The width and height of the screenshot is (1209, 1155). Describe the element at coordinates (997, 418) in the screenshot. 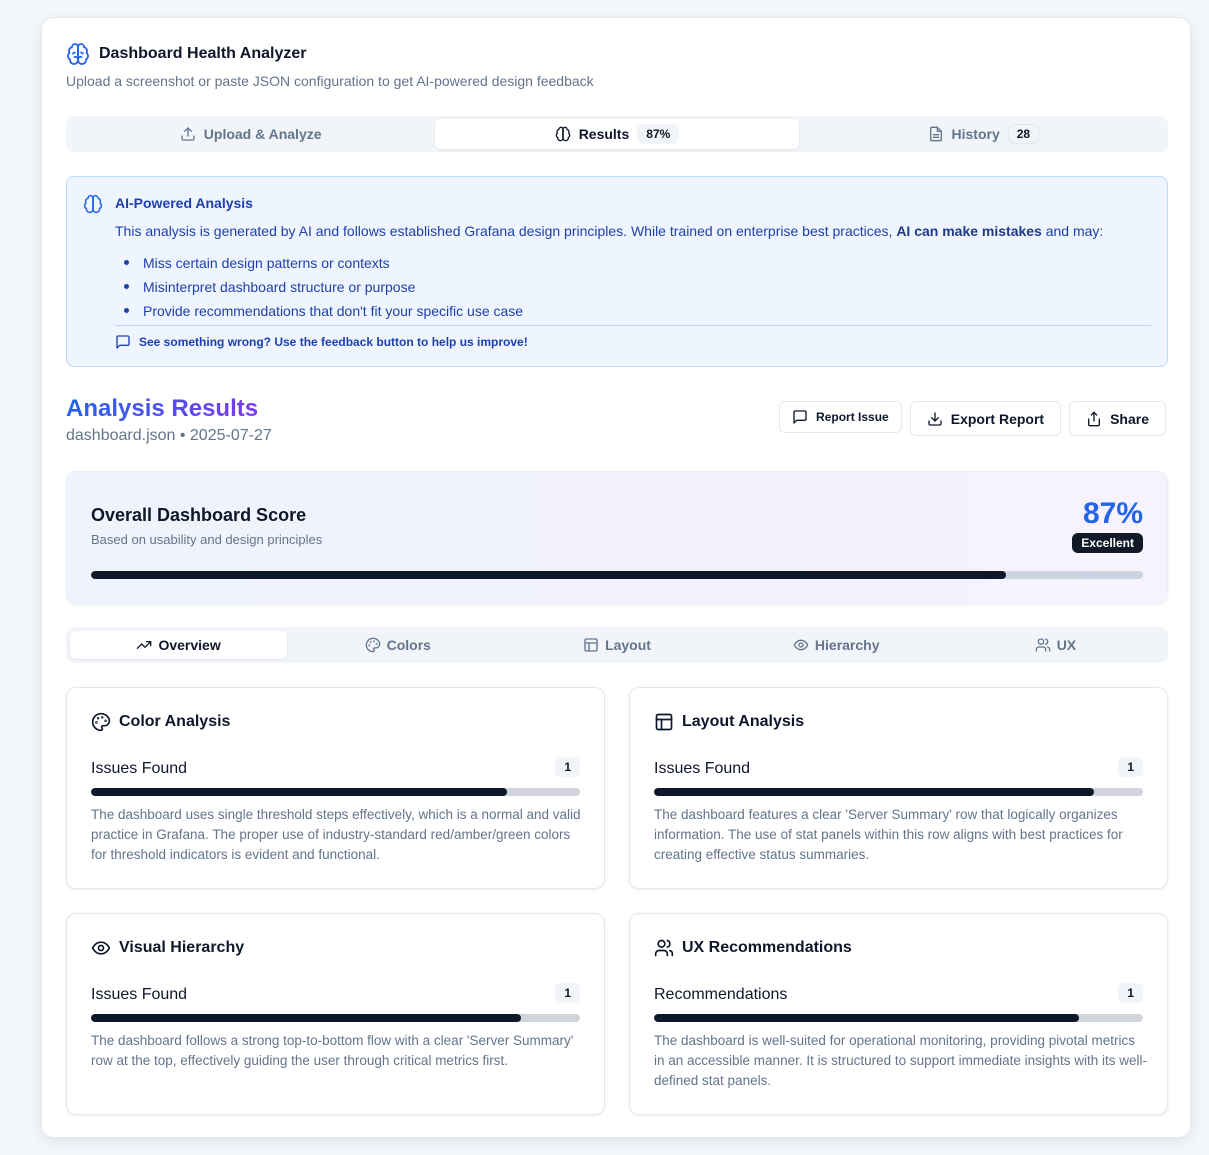

I see `button-label: Export Report` at that location.